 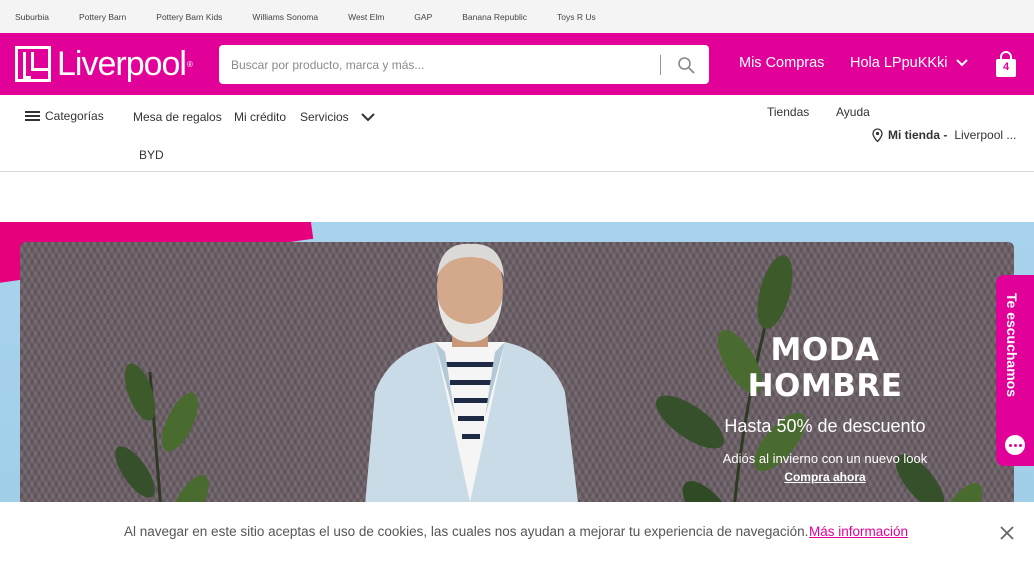 I want to click on search-button, so click(x=686, y=65).